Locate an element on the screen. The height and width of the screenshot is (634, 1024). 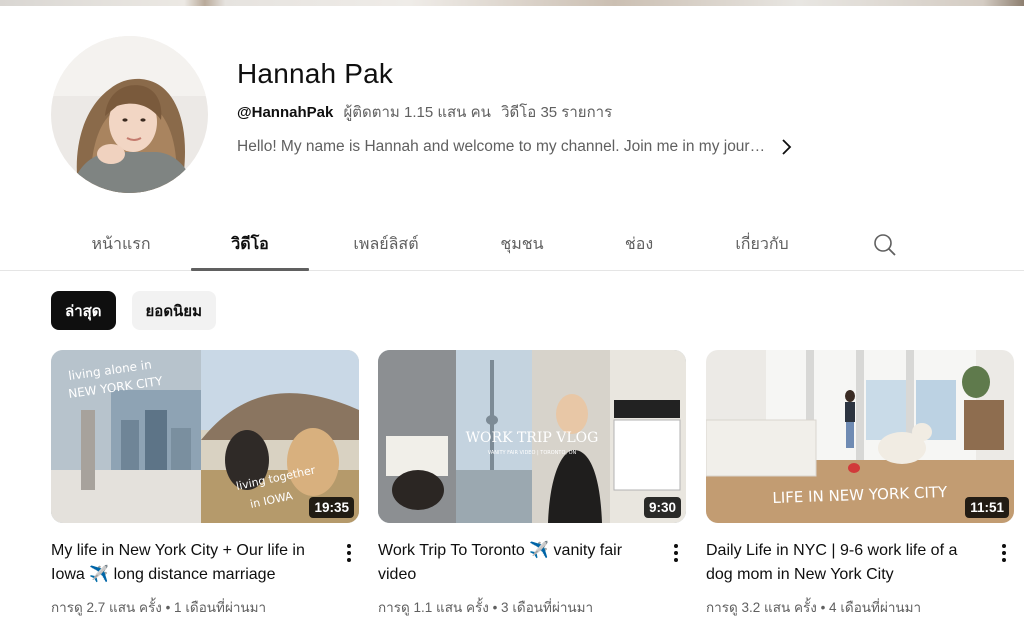
video-thumbnail: LIFE IN NEW YORK CITY 11:51 is located at coordinates (860, 436).